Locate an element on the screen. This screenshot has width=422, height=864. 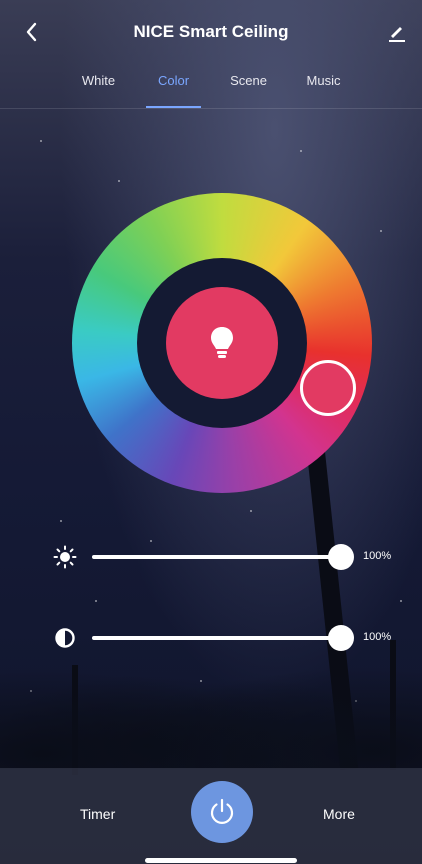
mode-tabs: White Color Scene Music is located at coordinates (211, 86).